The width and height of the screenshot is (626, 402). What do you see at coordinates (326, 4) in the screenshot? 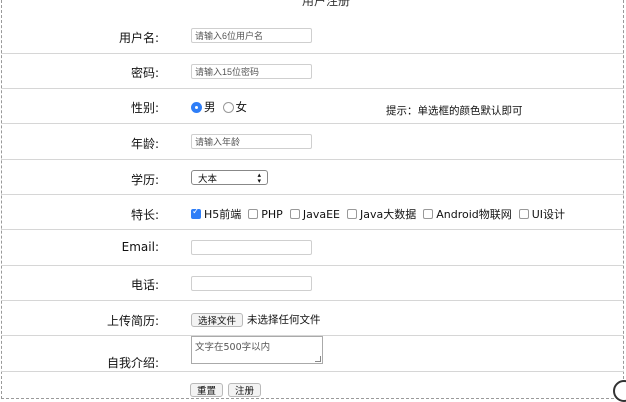
I see `form-legend: 用户注册` at bounding box center [326, 4].